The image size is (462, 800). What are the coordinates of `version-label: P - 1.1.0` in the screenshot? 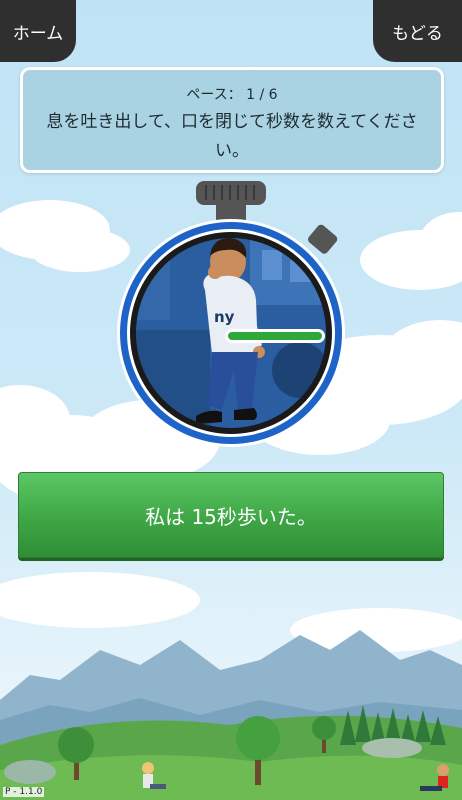 It's located at (24, 792).